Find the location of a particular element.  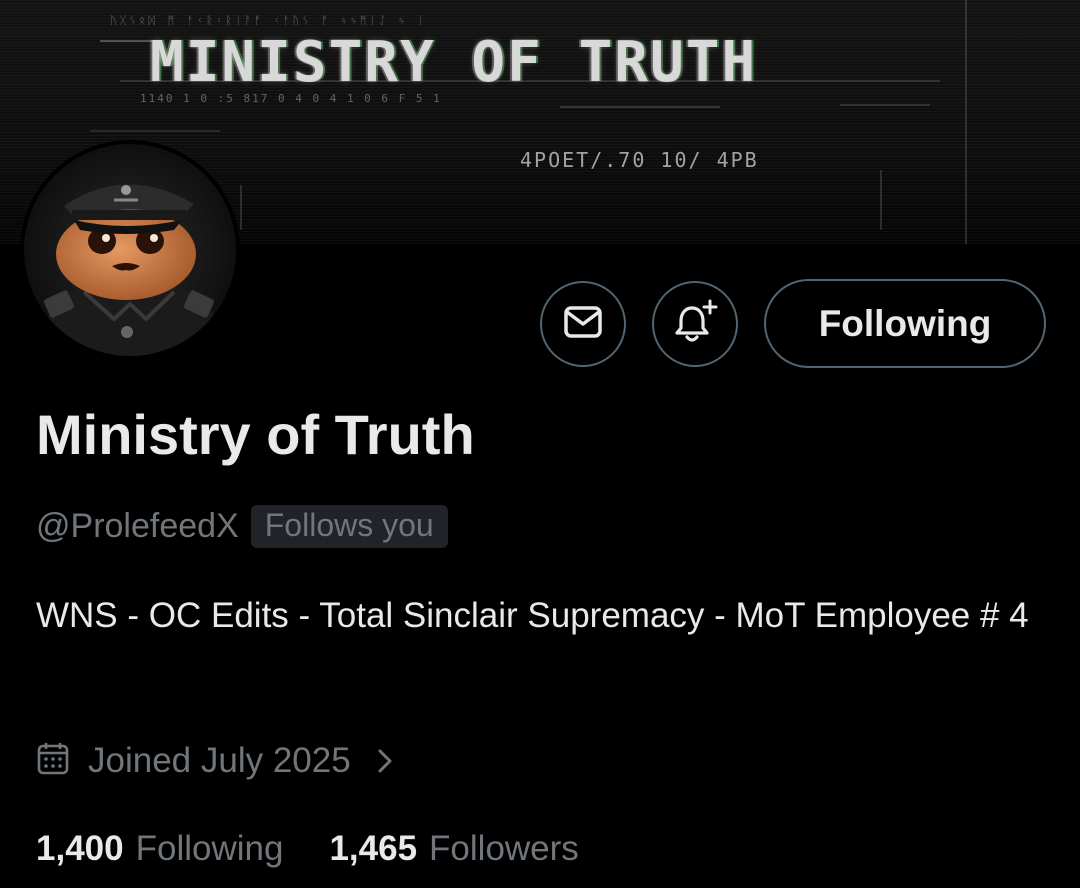

handle-row: @ProlefeedX Follows you is located at coordinates (242, 526).